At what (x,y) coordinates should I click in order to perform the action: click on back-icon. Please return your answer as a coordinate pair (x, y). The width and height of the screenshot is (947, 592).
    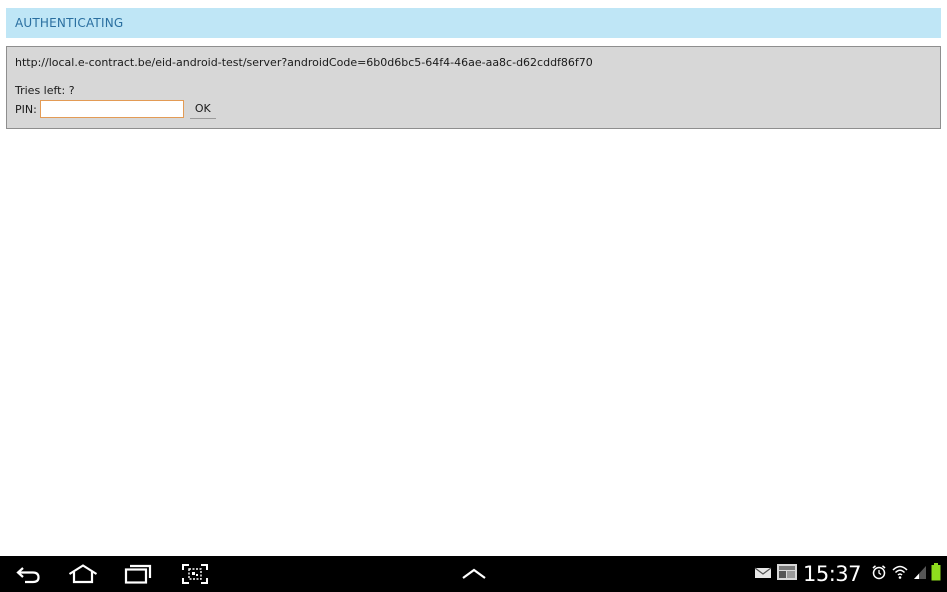
    Looking at the image, I should click on (29, 574).